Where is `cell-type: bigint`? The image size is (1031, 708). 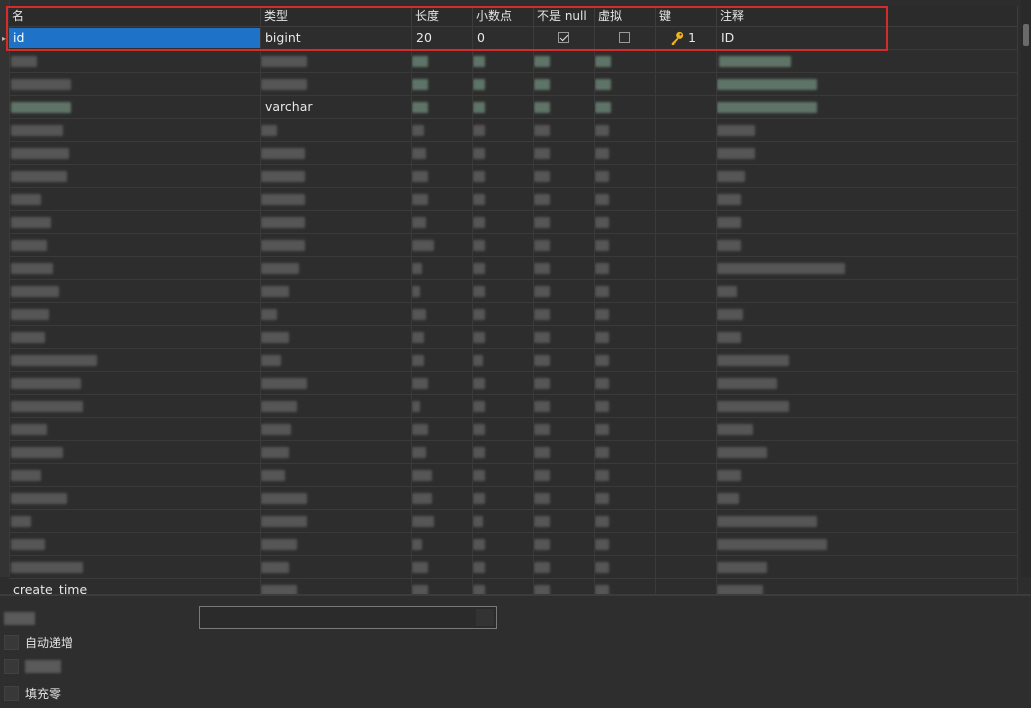 cell-type: bigint is located at coordinates (336, 38).